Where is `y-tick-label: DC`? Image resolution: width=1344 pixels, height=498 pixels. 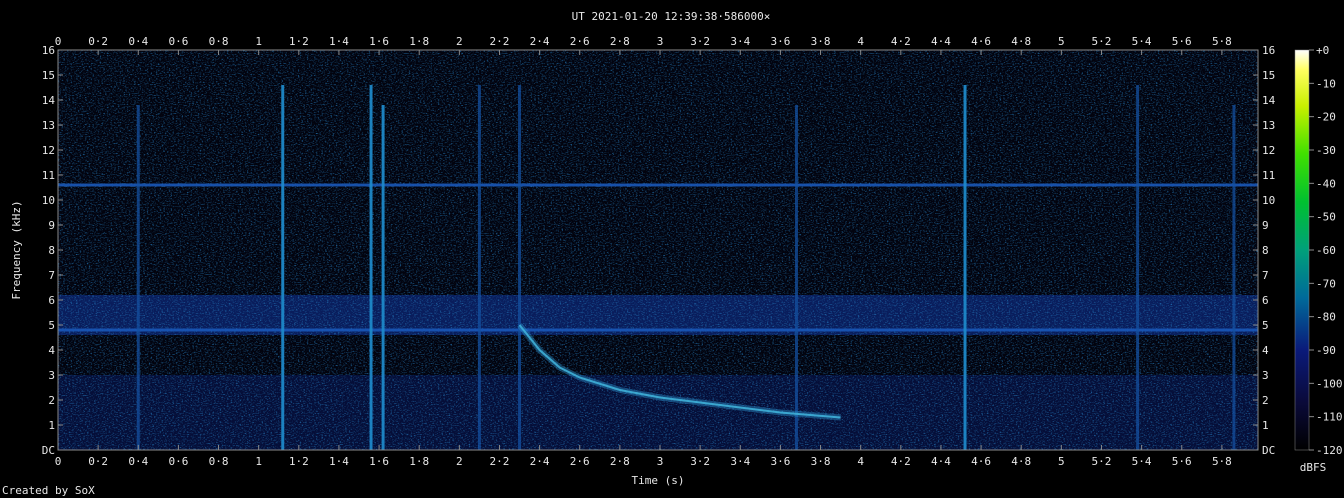 y-tick-label: DC is located at coordinates (48, 450).